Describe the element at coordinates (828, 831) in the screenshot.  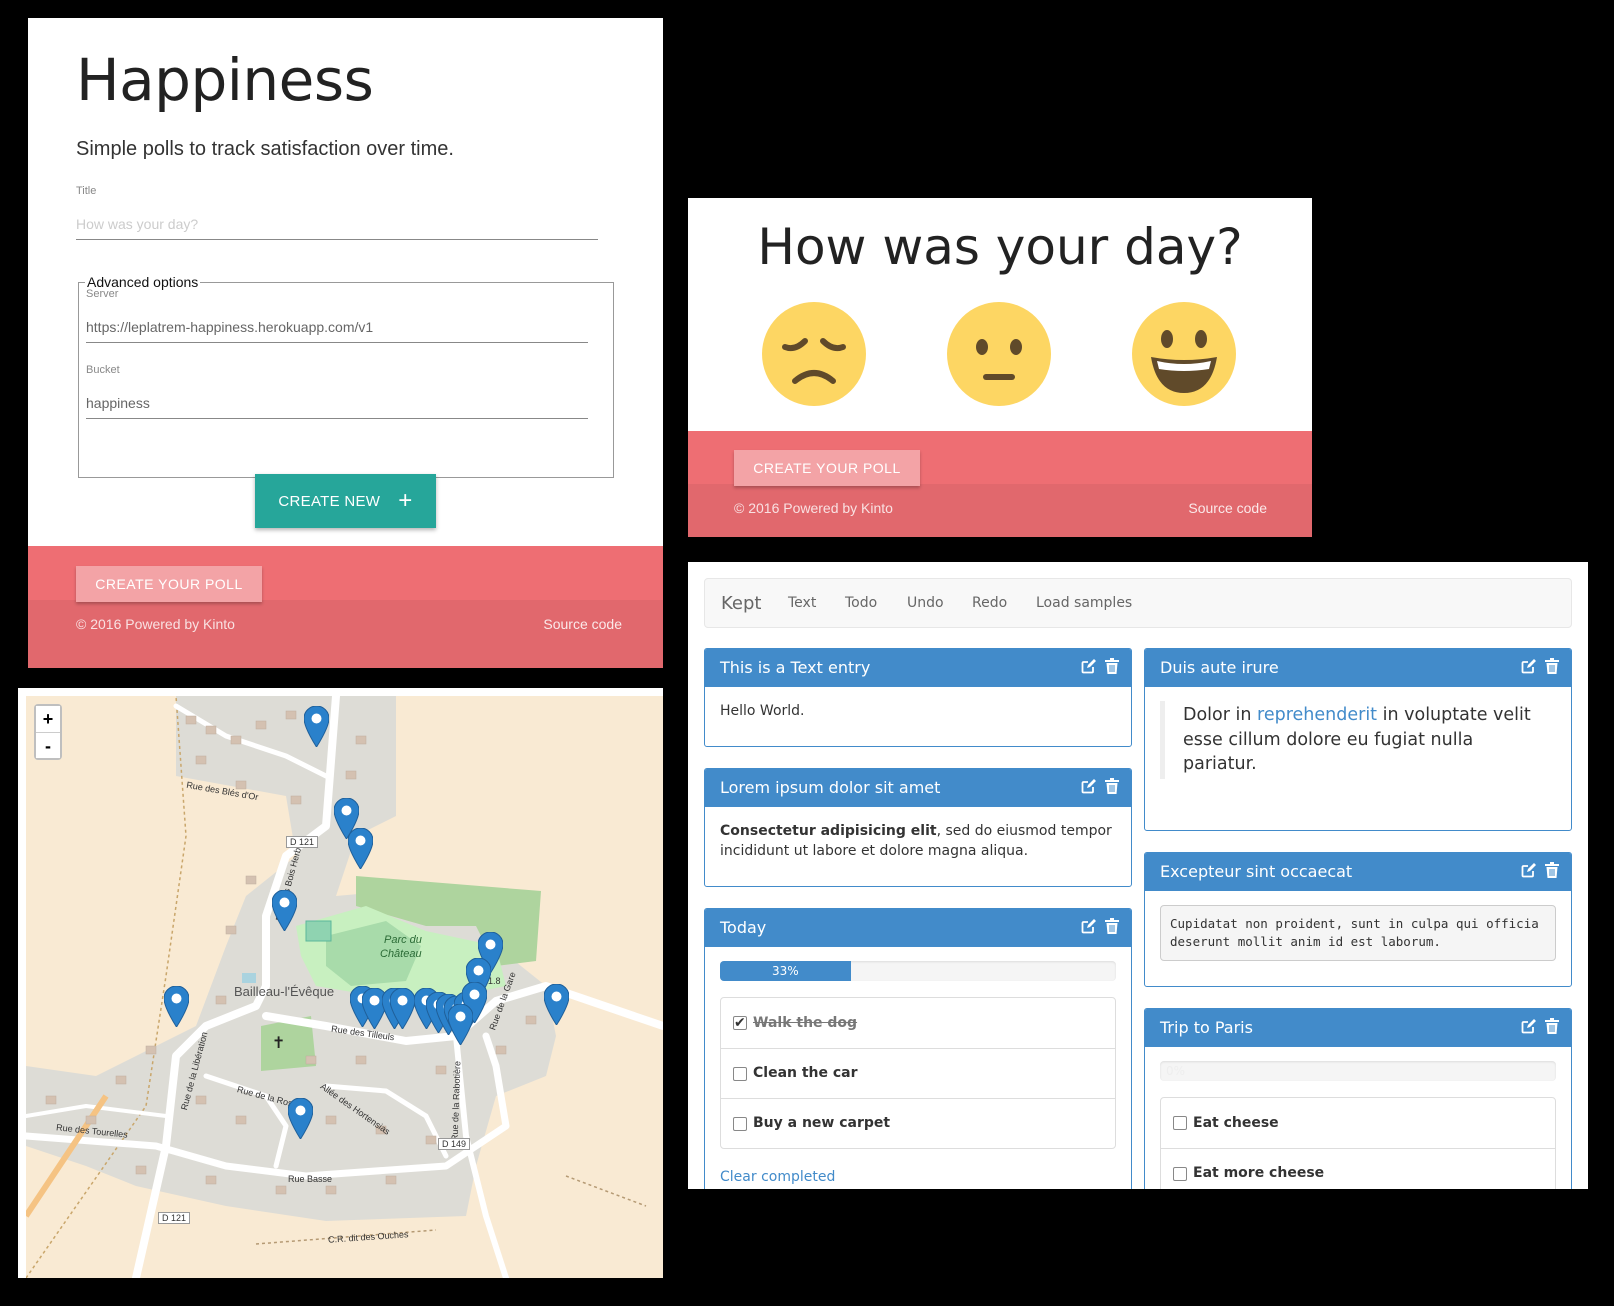
I see `card-body-bold: Consectetur adipisicing elit` at that location.